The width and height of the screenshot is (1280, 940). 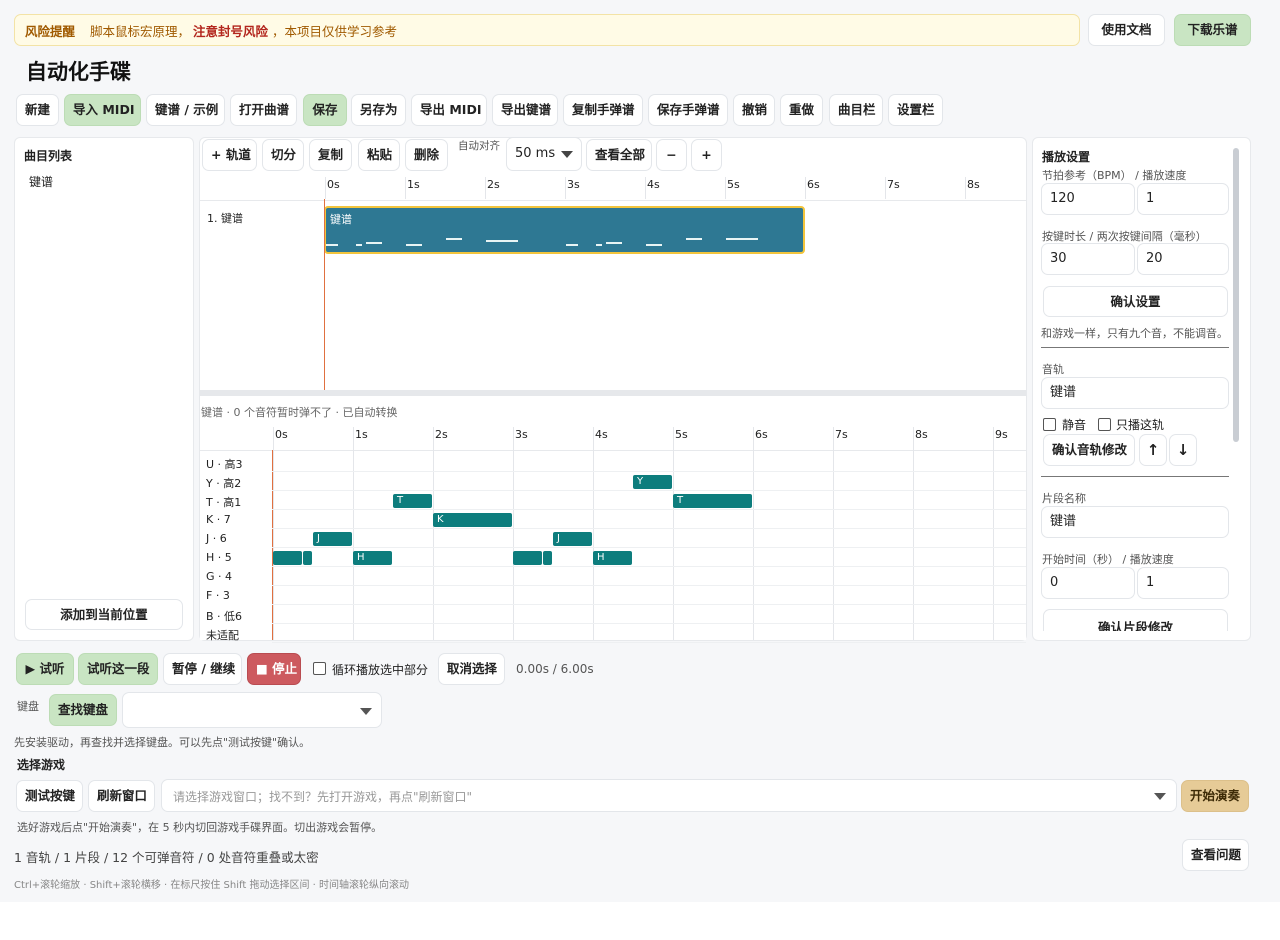 What do you see at coordinates (378, 110) in the screenshot?
I see `save-as-button: 另存为` at bounding box center [378, 110].